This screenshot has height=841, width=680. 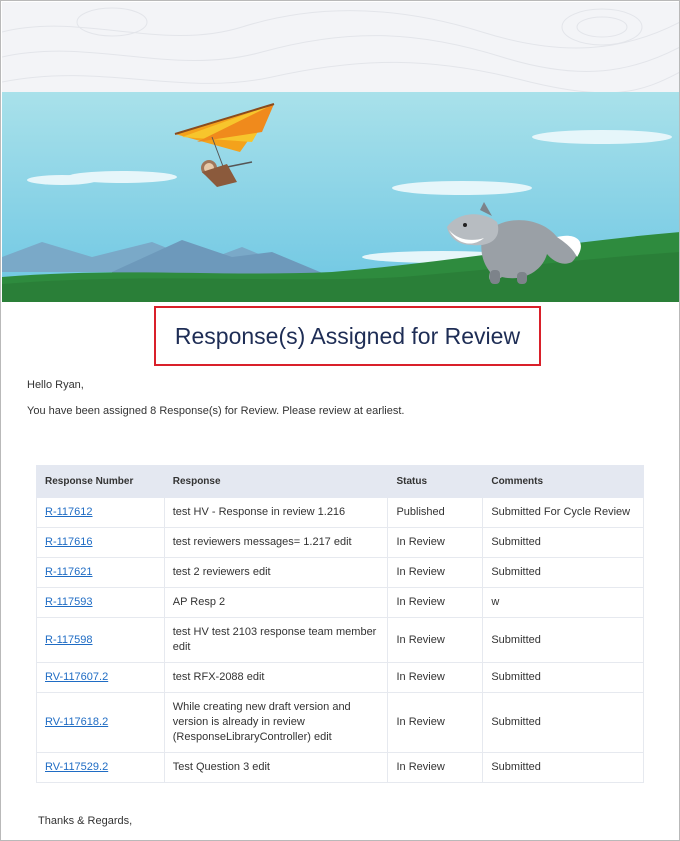 What do you see at coordinates (69, 542) in the screenshot?
I see `response-link: R-117616` at bounding box center [69, 542].